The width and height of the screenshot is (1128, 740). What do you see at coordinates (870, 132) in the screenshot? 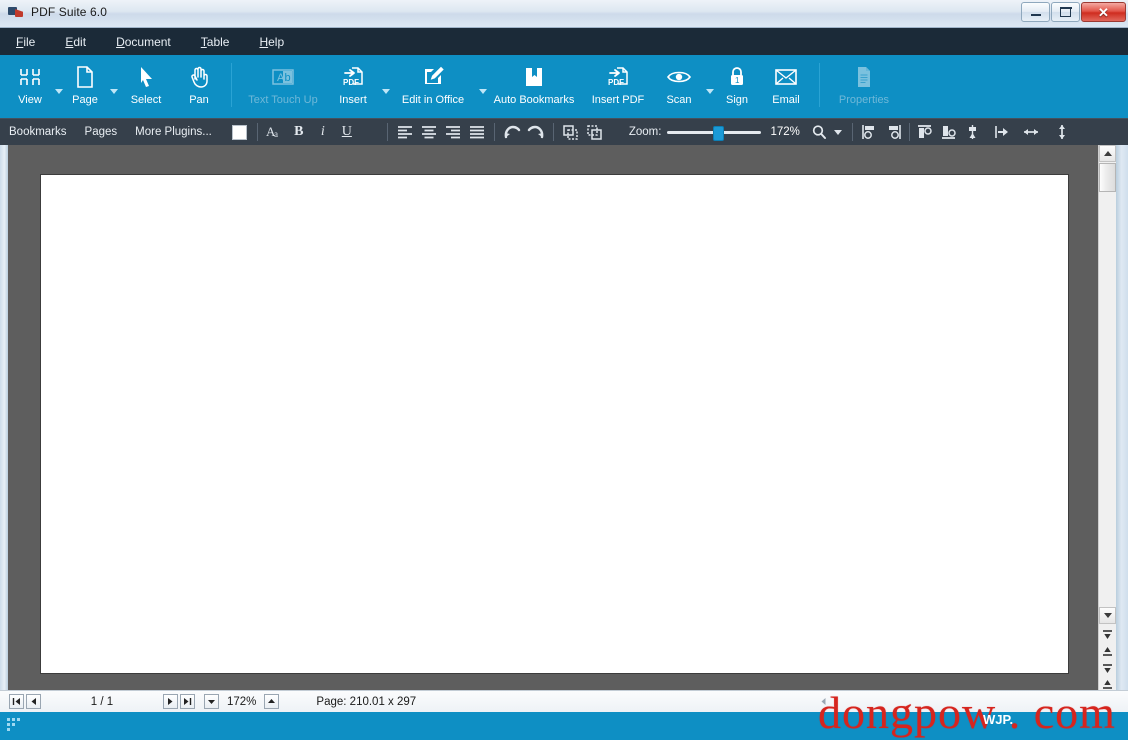
I see `align-objects-left-button` at bounding box center [870, 132].